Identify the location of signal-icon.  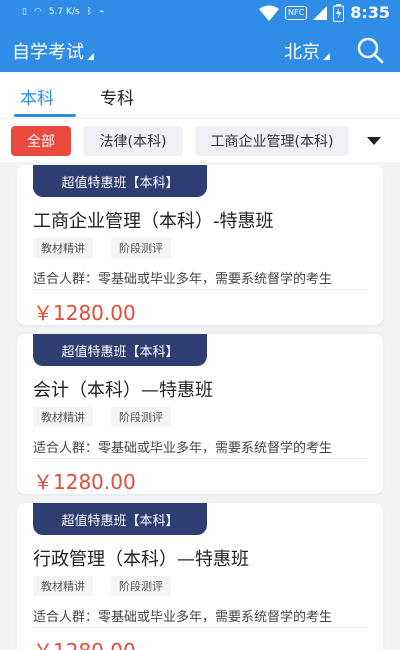
(320, 12).